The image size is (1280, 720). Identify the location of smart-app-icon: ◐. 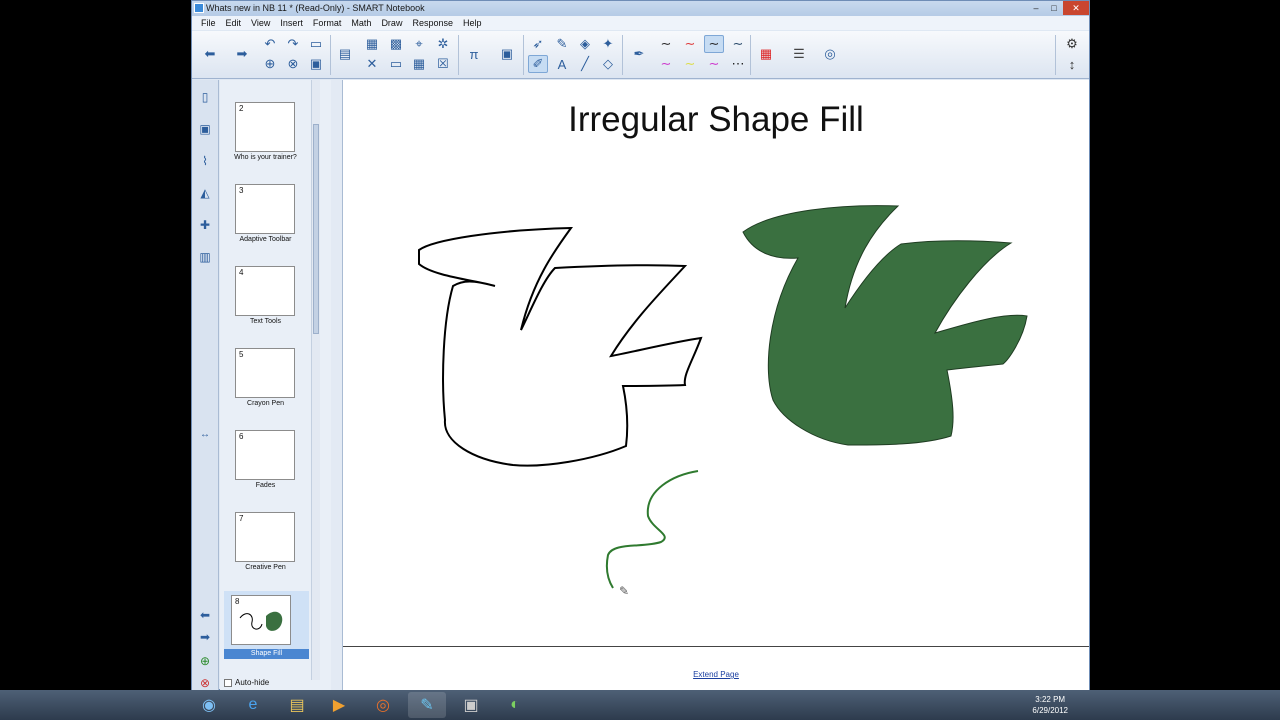
(515, 705).